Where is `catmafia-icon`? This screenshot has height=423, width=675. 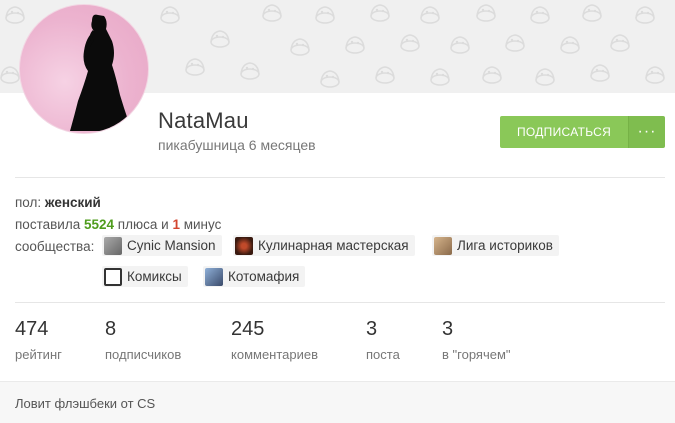
catmafia-icon is located at coordinates (214, 276).